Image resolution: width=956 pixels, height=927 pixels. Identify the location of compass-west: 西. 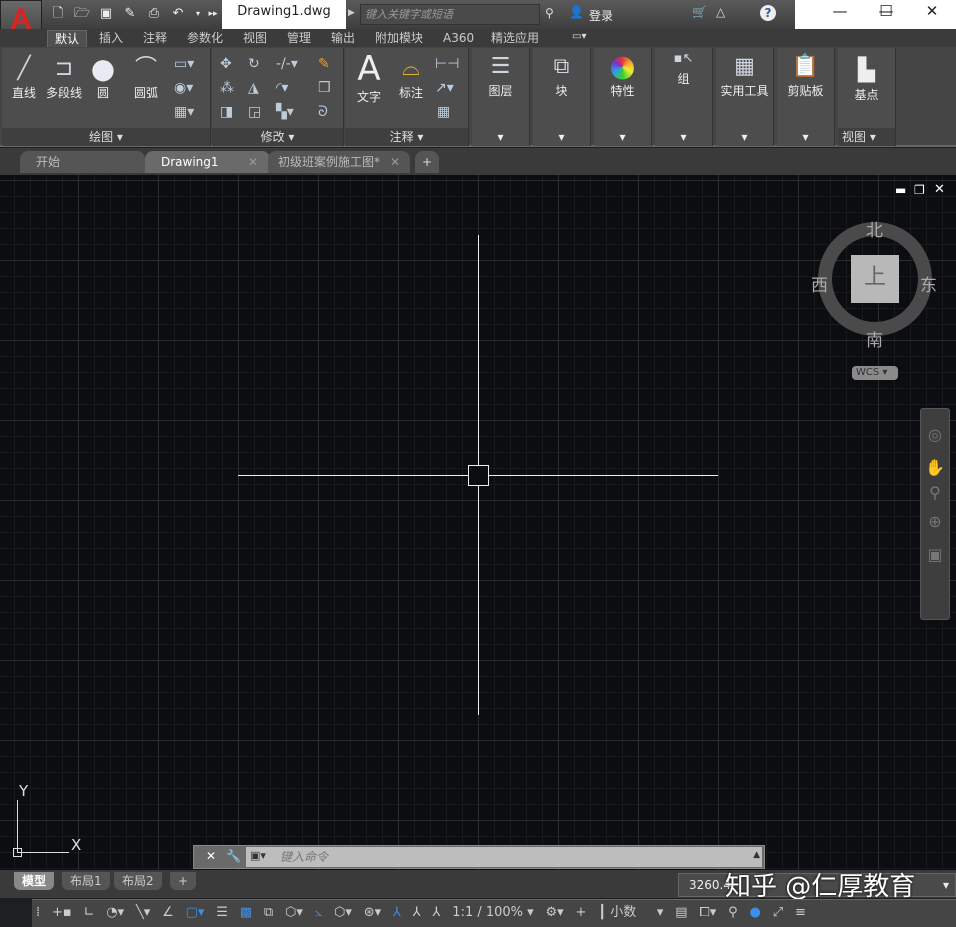
(819, 283).